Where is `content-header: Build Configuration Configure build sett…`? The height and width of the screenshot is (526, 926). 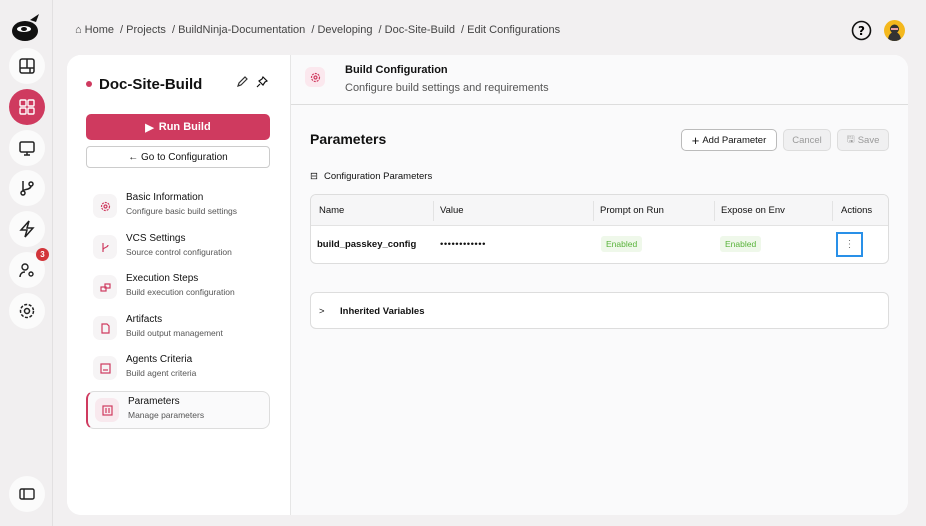
content-header: Build Configuration Configure build sett… is located at coordinates (599, 80).